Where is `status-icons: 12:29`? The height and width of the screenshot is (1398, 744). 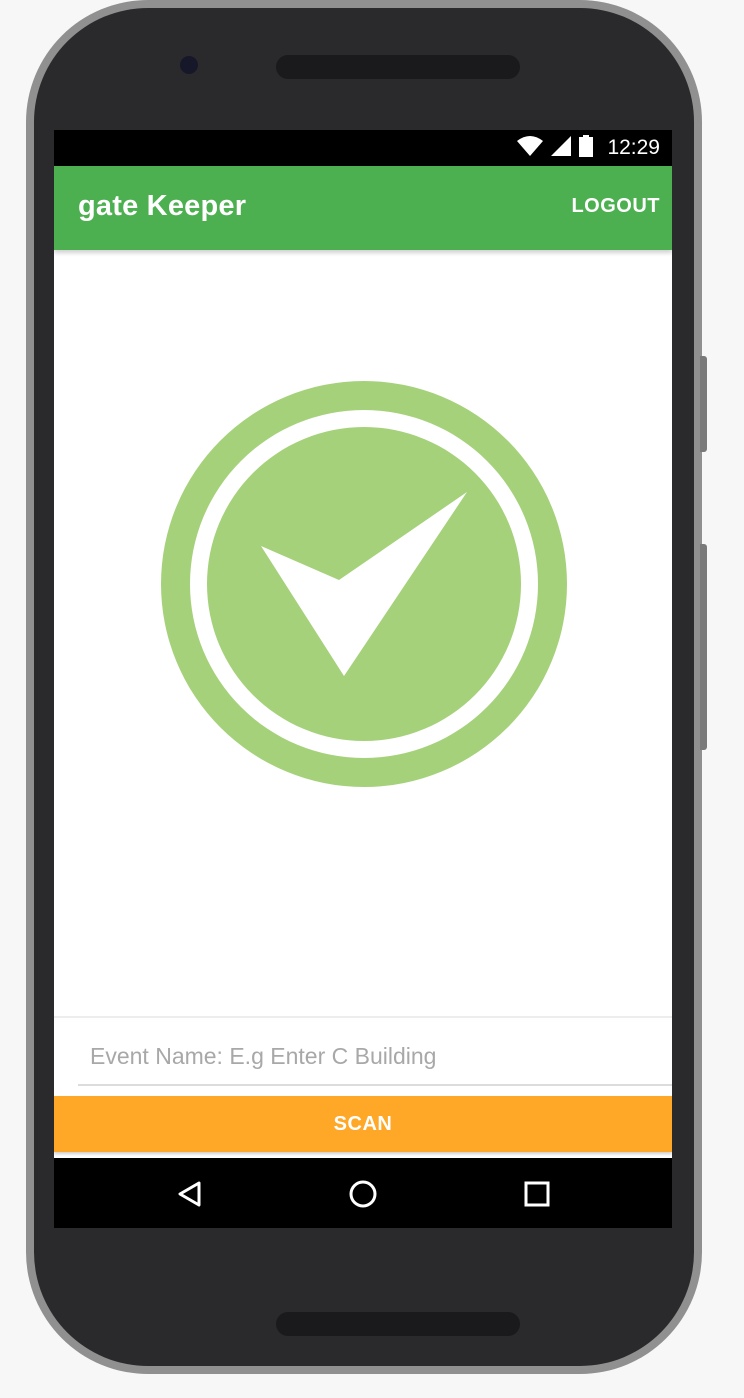 status-icons: 12:29 is located at coordinates (588, 148).